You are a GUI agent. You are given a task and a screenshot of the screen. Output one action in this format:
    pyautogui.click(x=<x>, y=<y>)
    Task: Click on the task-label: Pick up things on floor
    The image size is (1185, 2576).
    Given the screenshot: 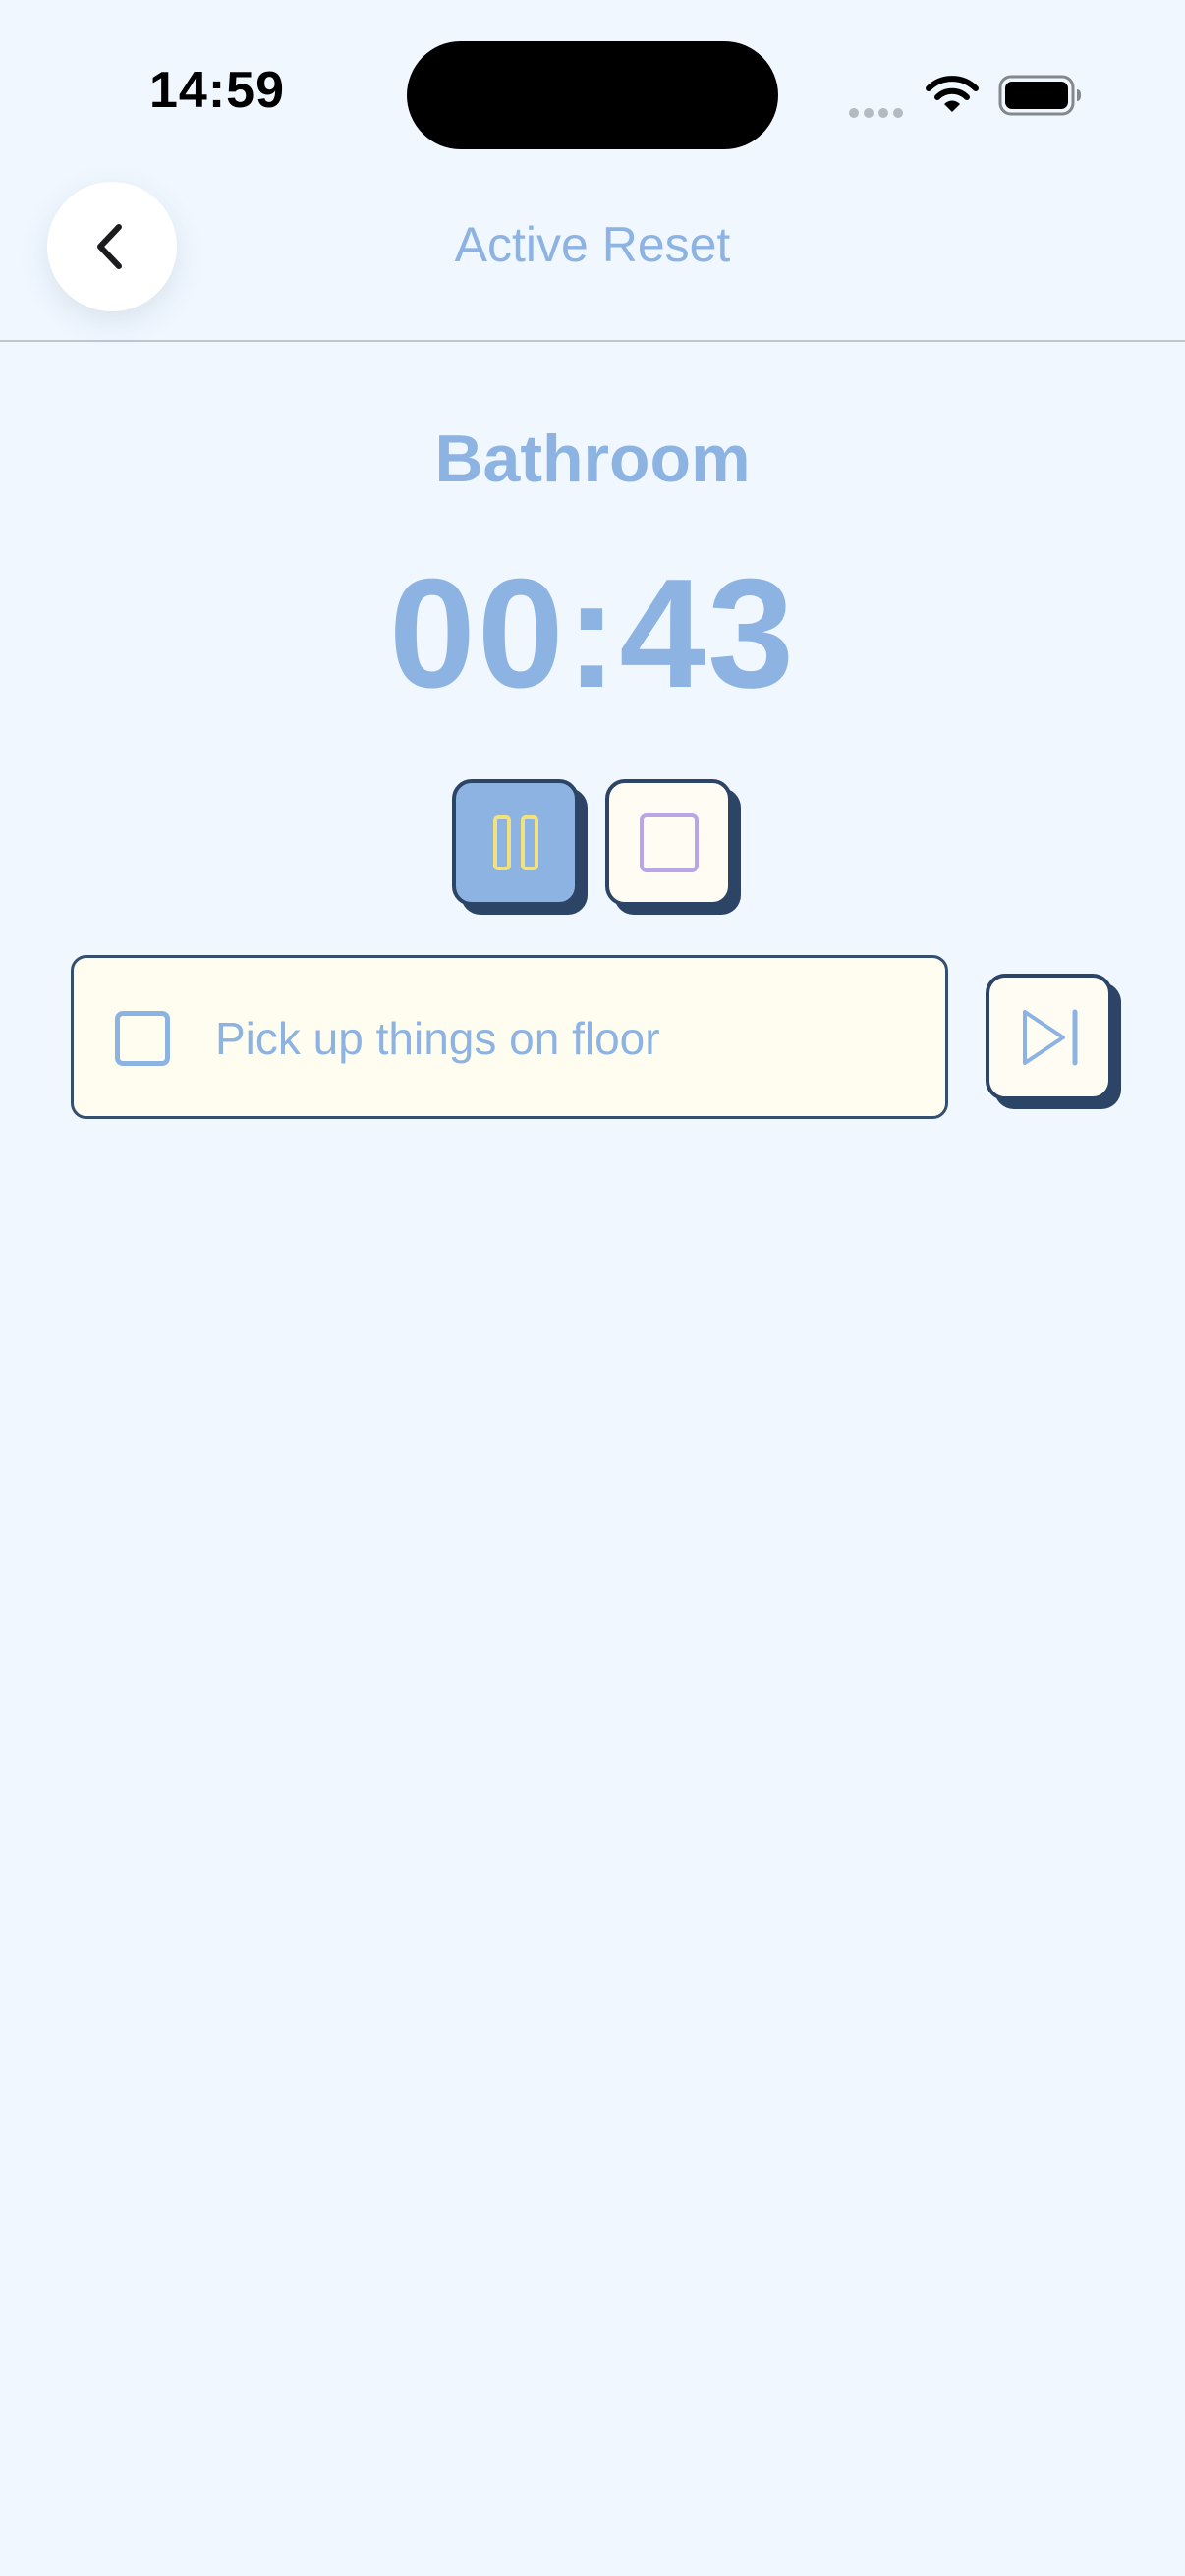 What is the action you would take?
    pyautogui.click(x=438, y=1038)
    